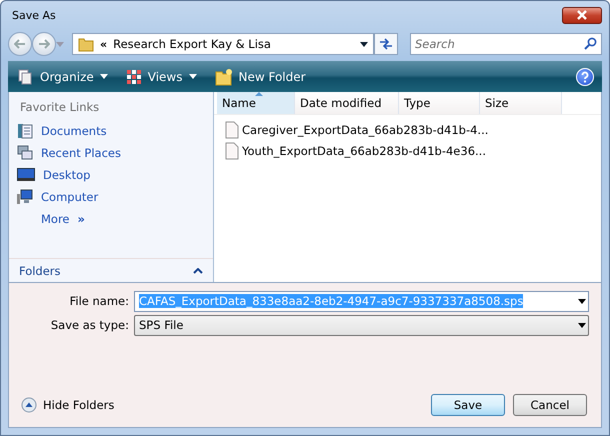  Describe the element at coordinates (98, 301) in the screenshot. I see `field-label: File name:` at that location.